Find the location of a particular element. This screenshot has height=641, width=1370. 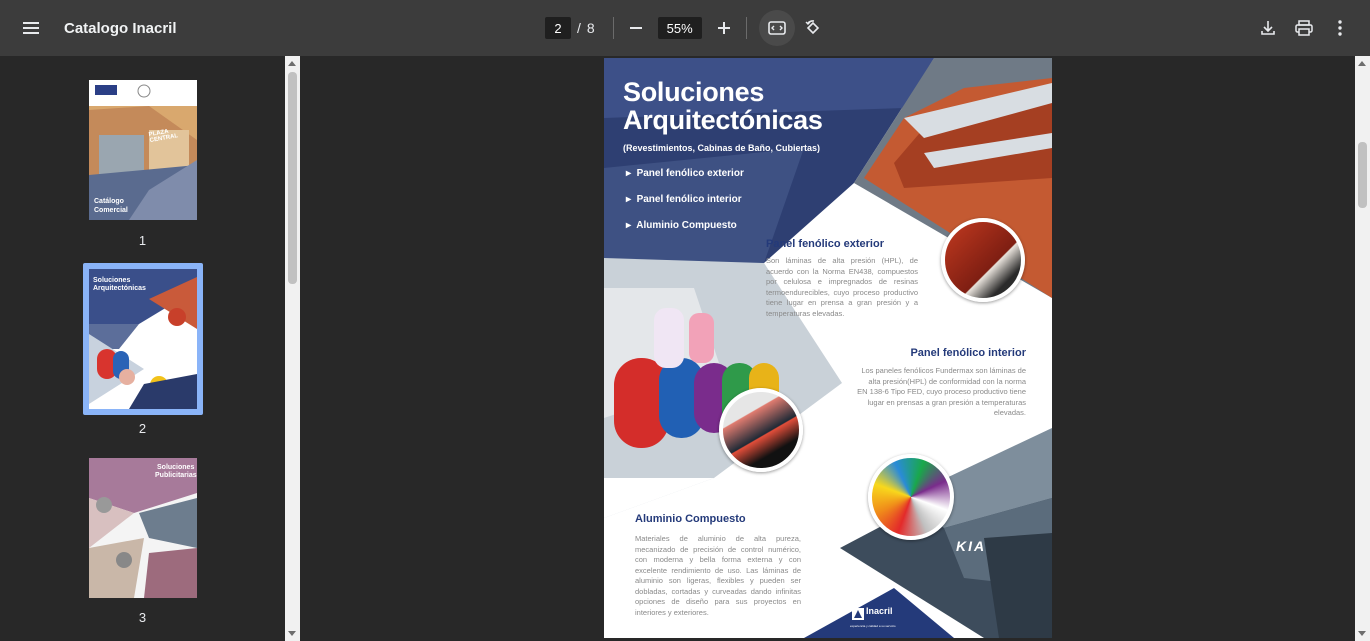

page-thumbnail-1: PLAZA CENTRAL Catálogo Comercial is located at coordinates (143, 150).